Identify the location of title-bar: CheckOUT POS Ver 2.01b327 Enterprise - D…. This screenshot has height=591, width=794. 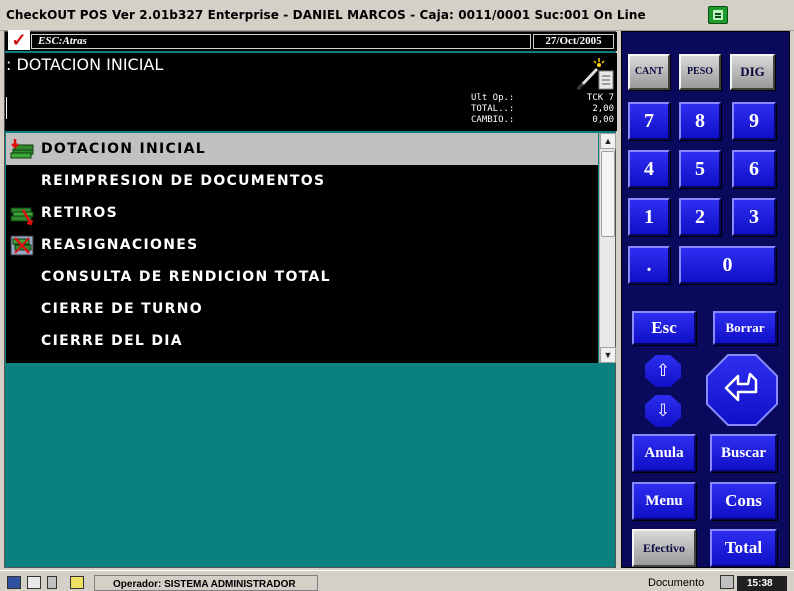
(397, 15).